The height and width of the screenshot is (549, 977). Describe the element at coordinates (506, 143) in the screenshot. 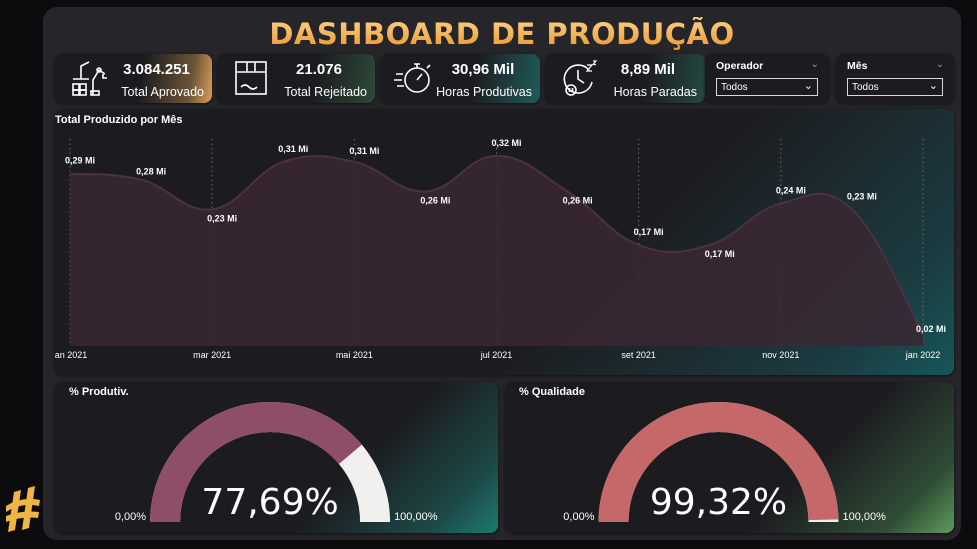

I see `data-label: 0,32 Mi` at that location.